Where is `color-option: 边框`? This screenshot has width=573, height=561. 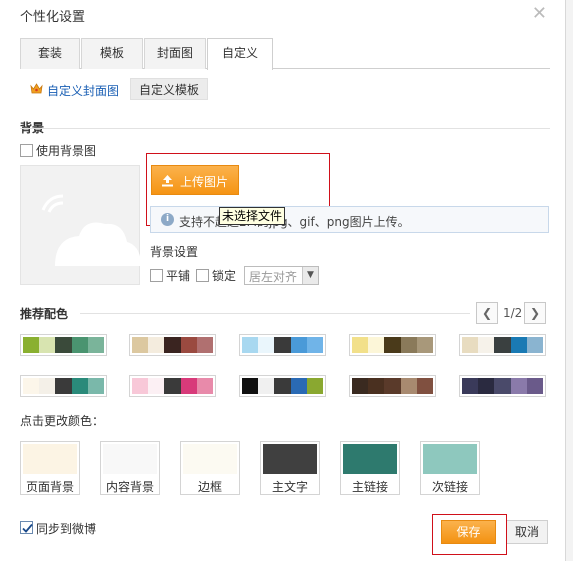 color-option: 边框 is located at coordinates (210, 468).